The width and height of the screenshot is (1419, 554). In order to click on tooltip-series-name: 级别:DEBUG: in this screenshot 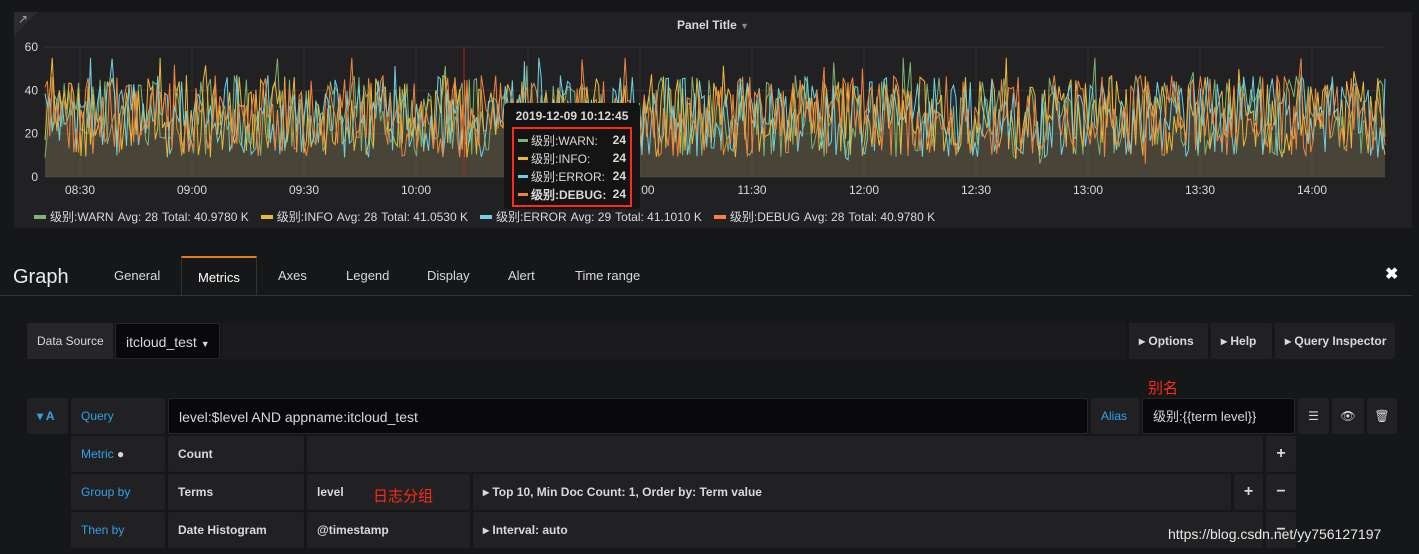, I will do `click(569, 194)`.